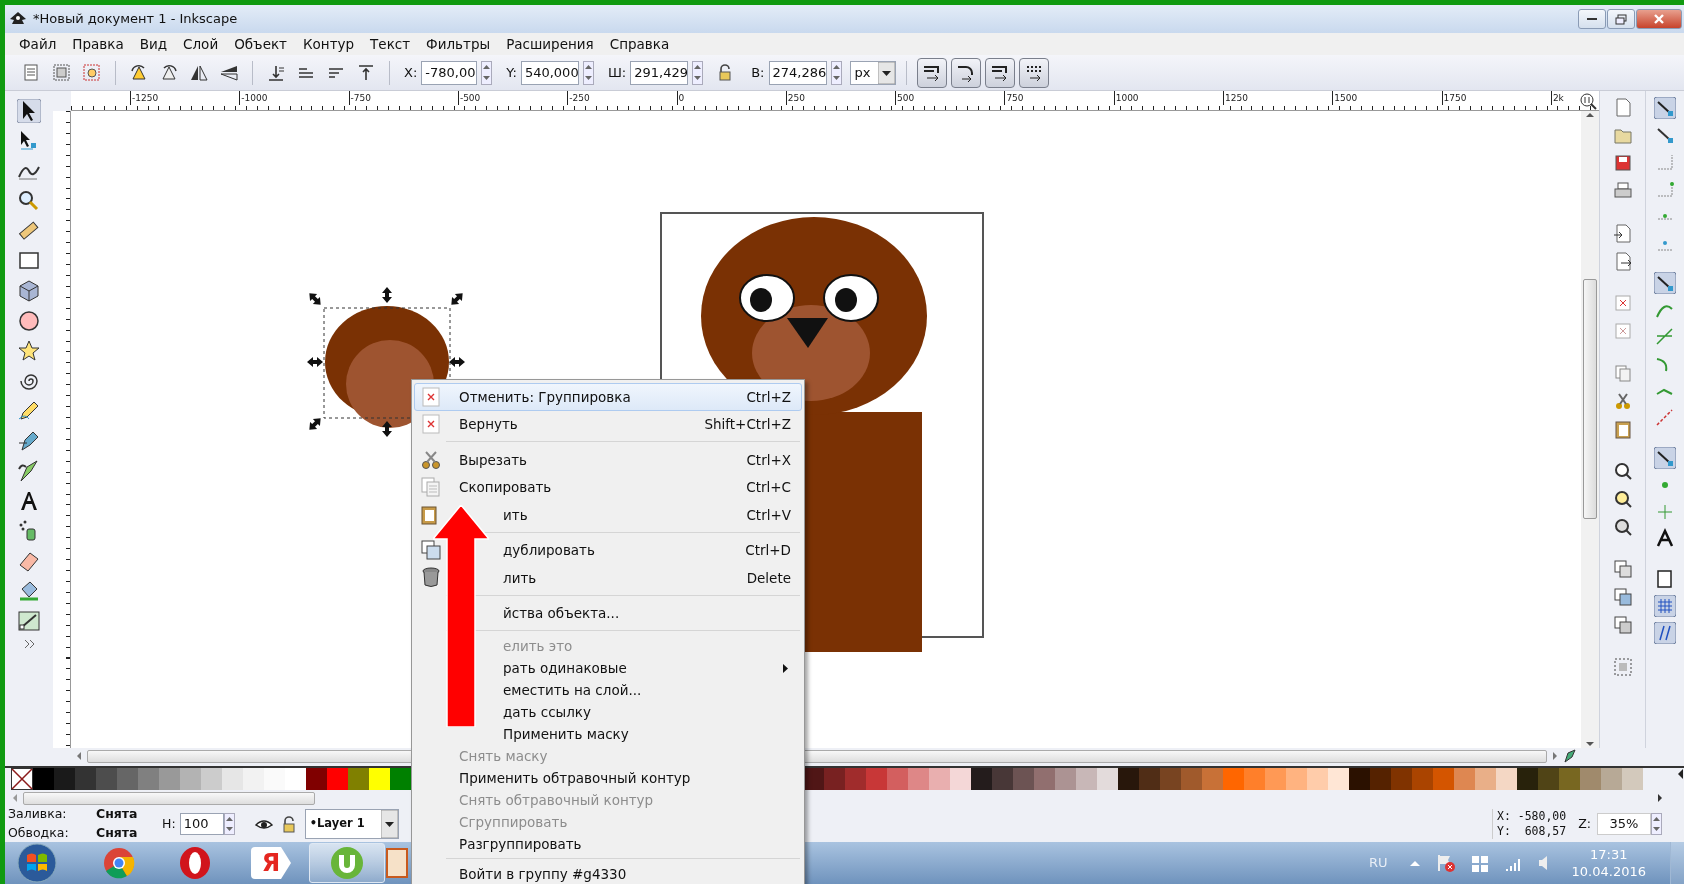 The height and width of the screenshot is (884, 1684). What do you see at coordinates (608, 844) in the screenshot?
I see `context-menu-item: Разгруппировать` at bounding box center [608, 844].